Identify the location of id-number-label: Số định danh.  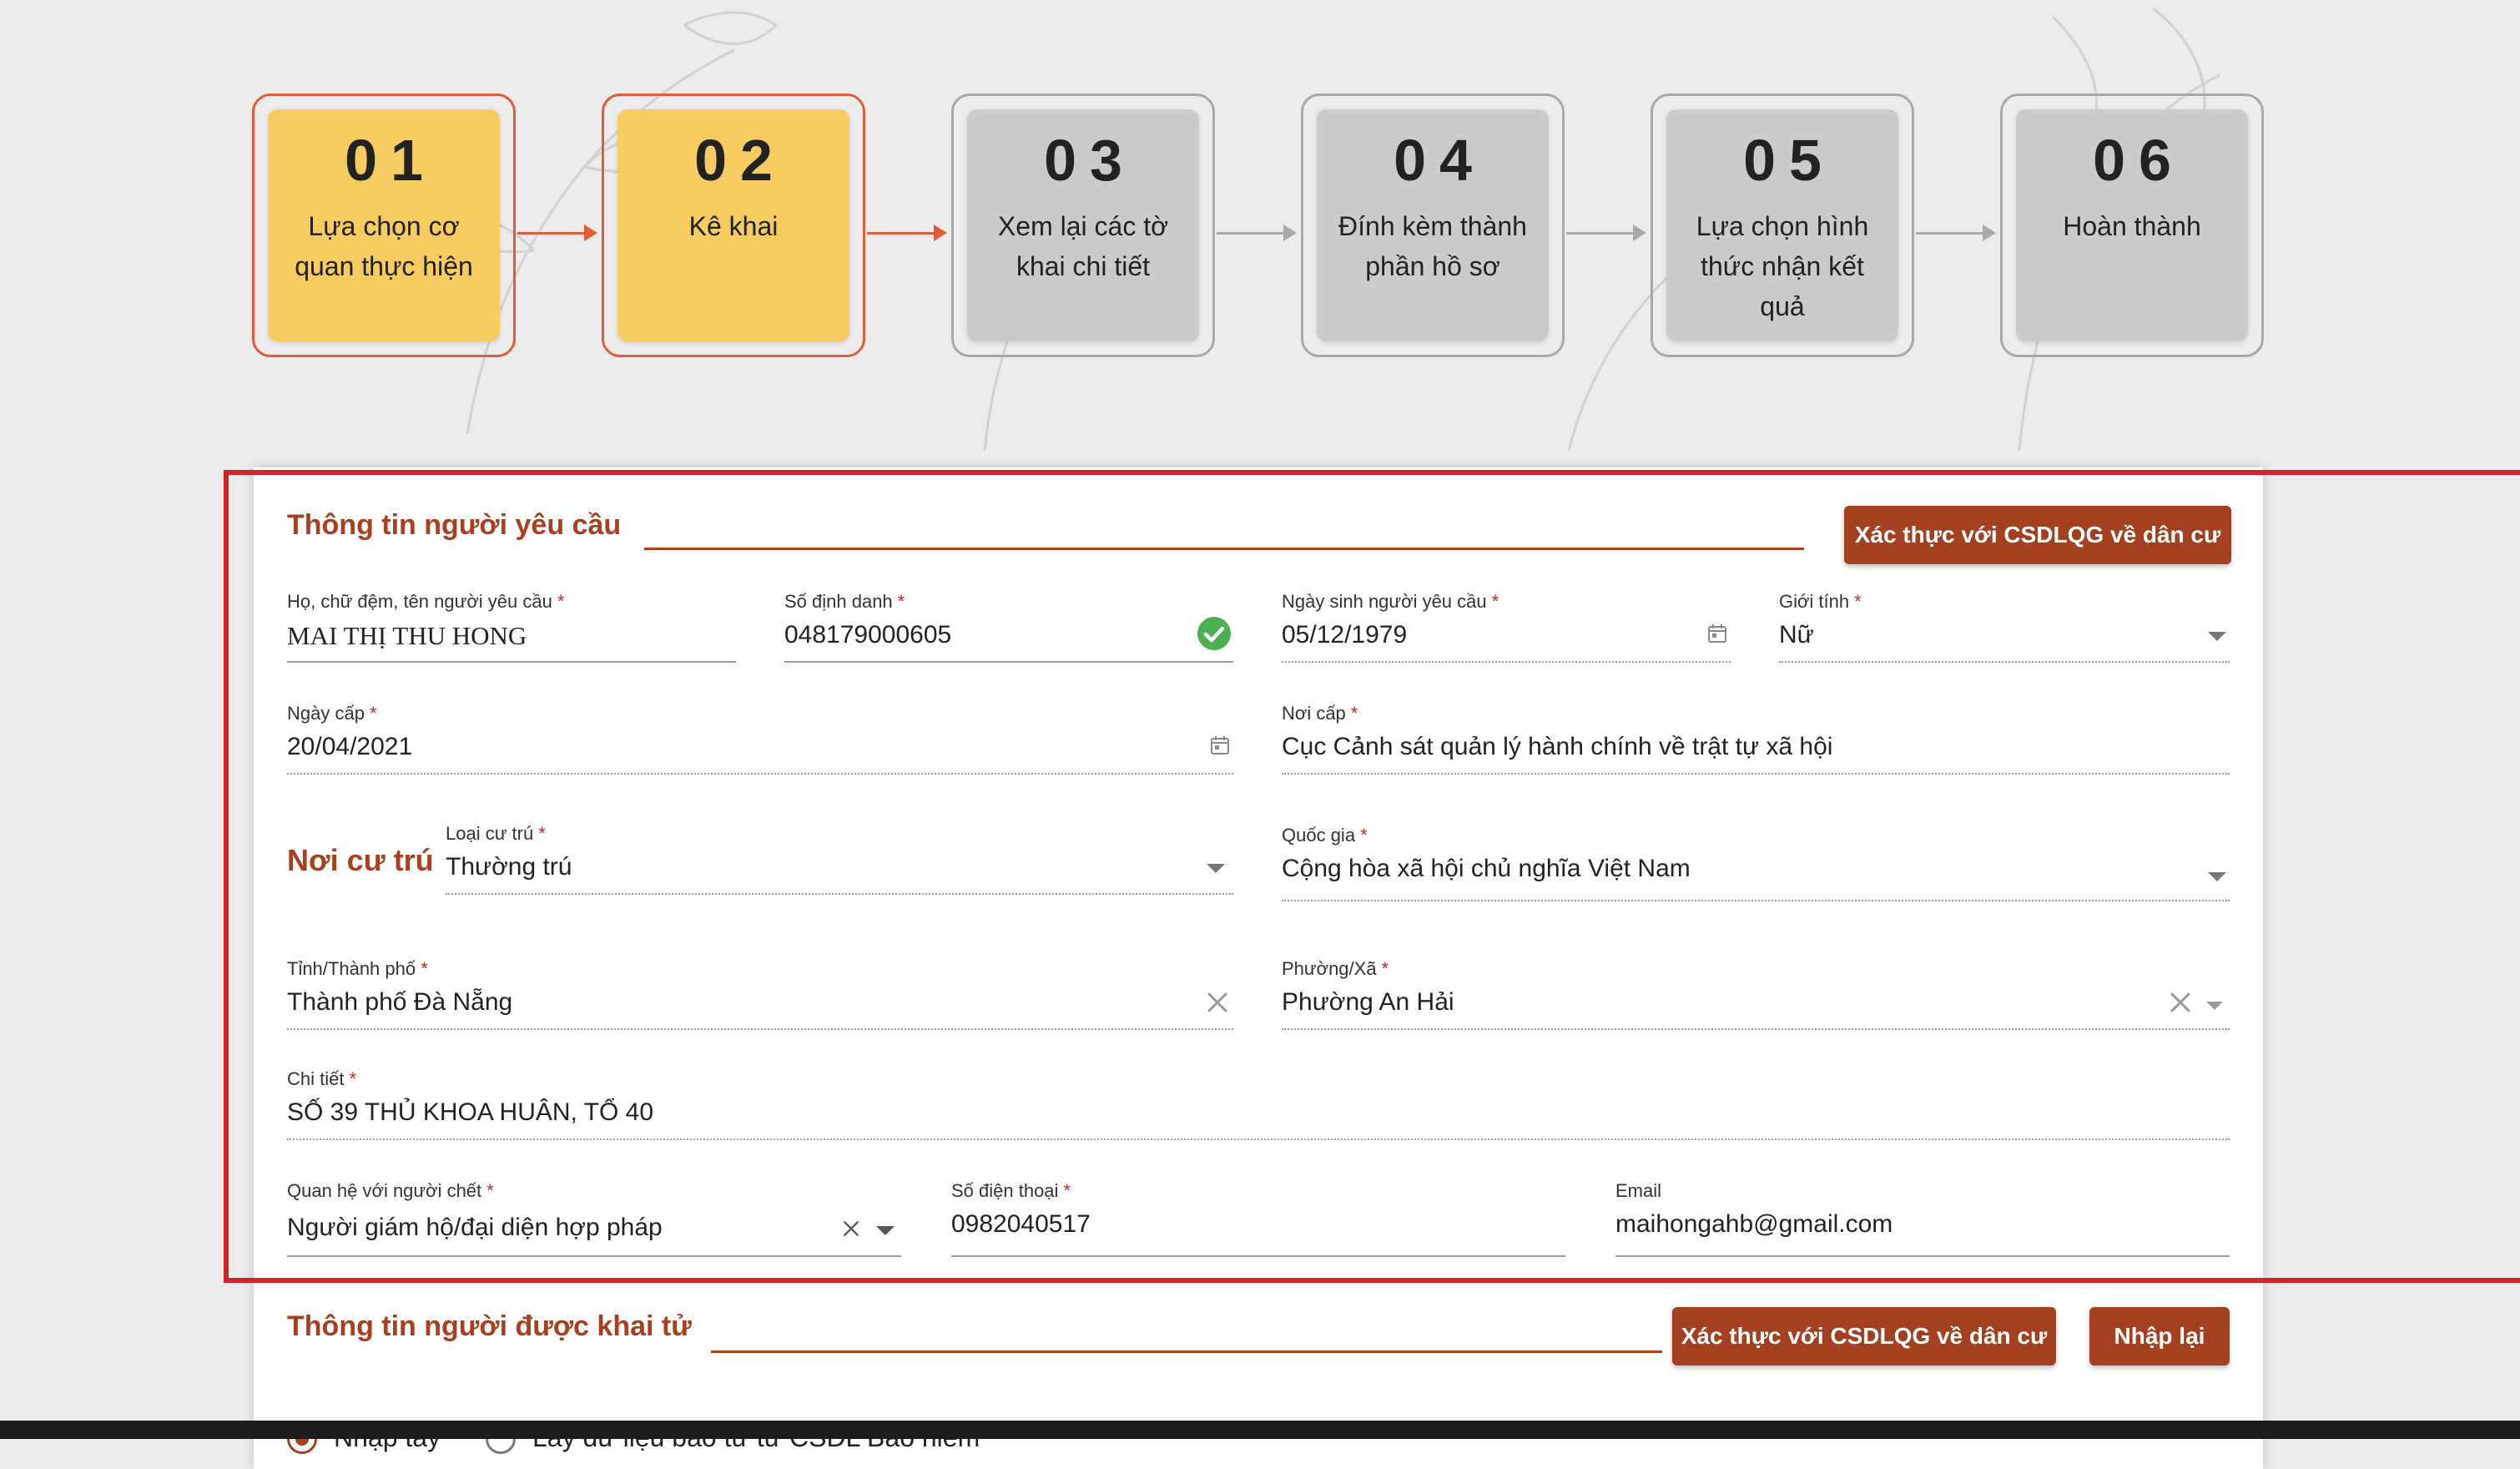
(838, 602).